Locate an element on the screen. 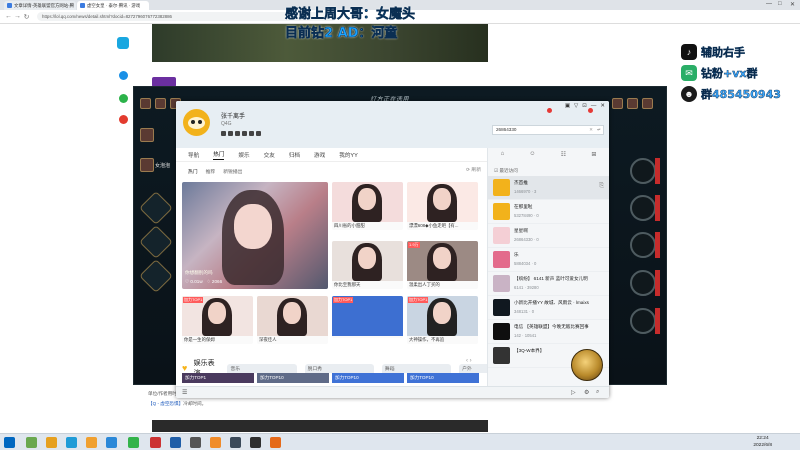 The image size is (800, 450). username: 张千离手 is located at coordinates (233, 115).